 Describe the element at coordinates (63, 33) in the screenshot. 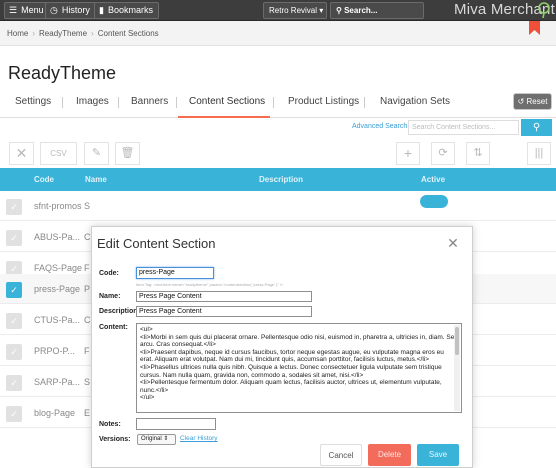

I see `breadcrumb-readytheme: ReadyTheme` at that location.